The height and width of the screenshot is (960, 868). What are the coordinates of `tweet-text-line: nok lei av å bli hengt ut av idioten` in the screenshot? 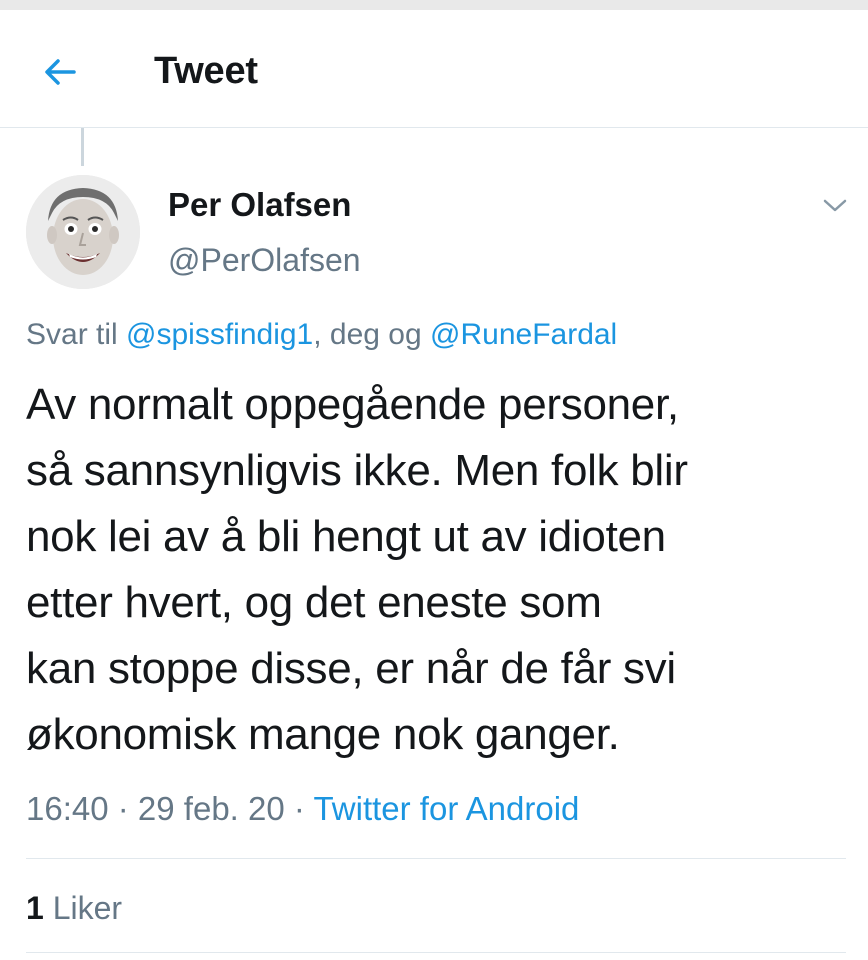 It's located at (346, 536).